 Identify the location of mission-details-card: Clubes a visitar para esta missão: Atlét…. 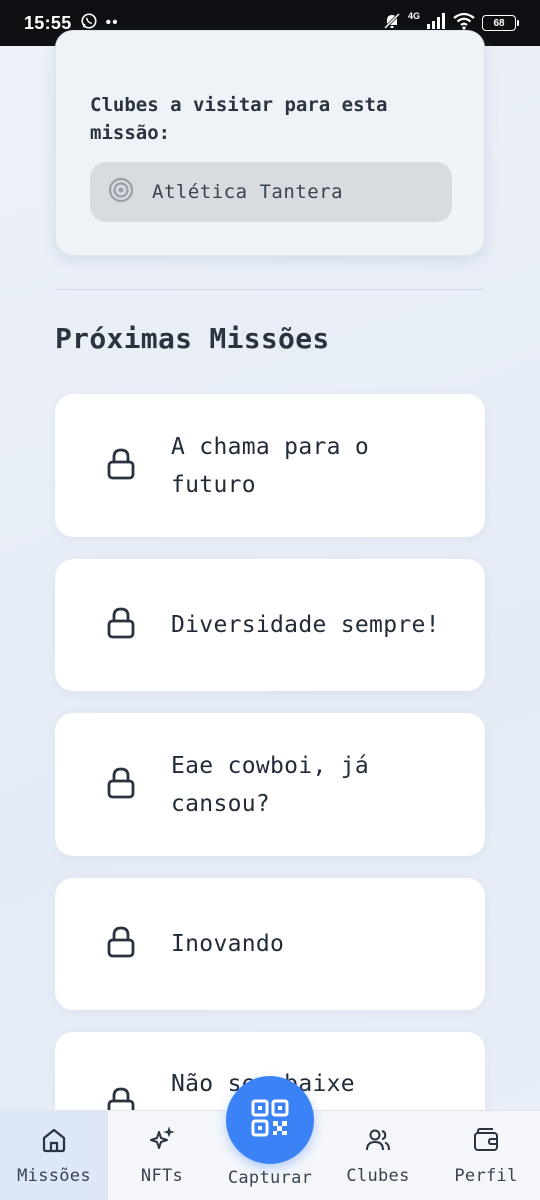
(270, 143).